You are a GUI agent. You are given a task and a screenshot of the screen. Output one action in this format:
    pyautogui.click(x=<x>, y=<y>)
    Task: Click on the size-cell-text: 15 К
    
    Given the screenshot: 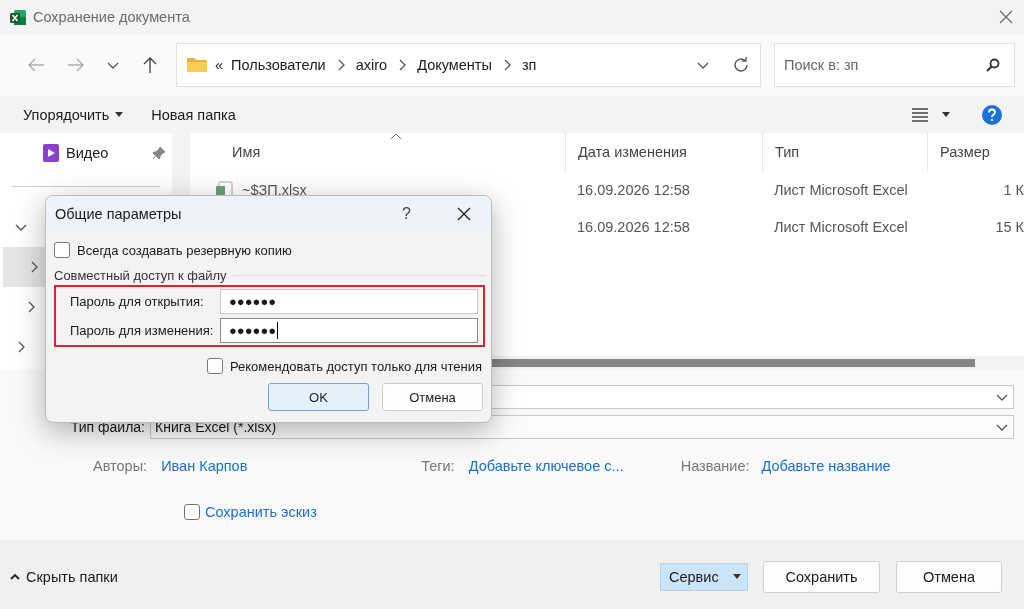 What is the action you would take?
    pyautogui.click(x=1009, y=226)
    